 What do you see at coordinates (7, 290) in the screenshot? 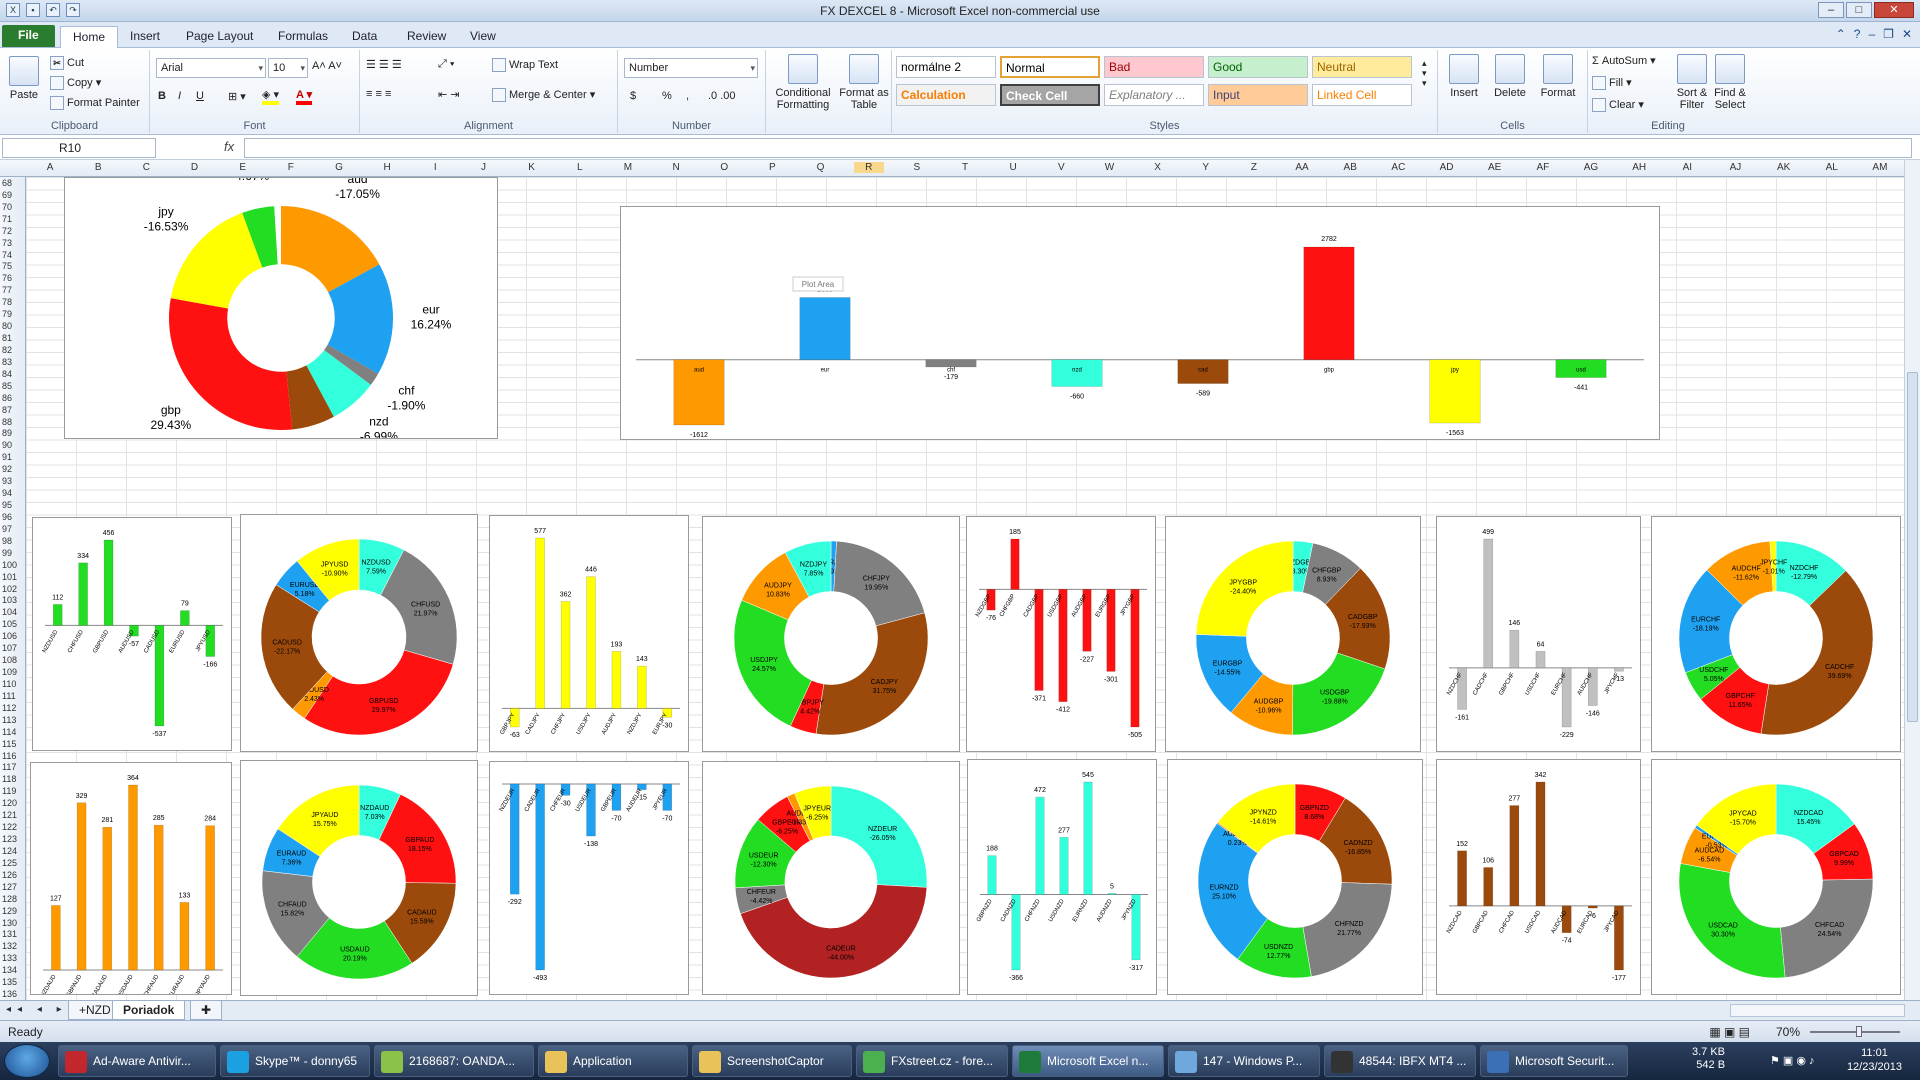
I see `row-header: 77` at bounding box center [7, 290].